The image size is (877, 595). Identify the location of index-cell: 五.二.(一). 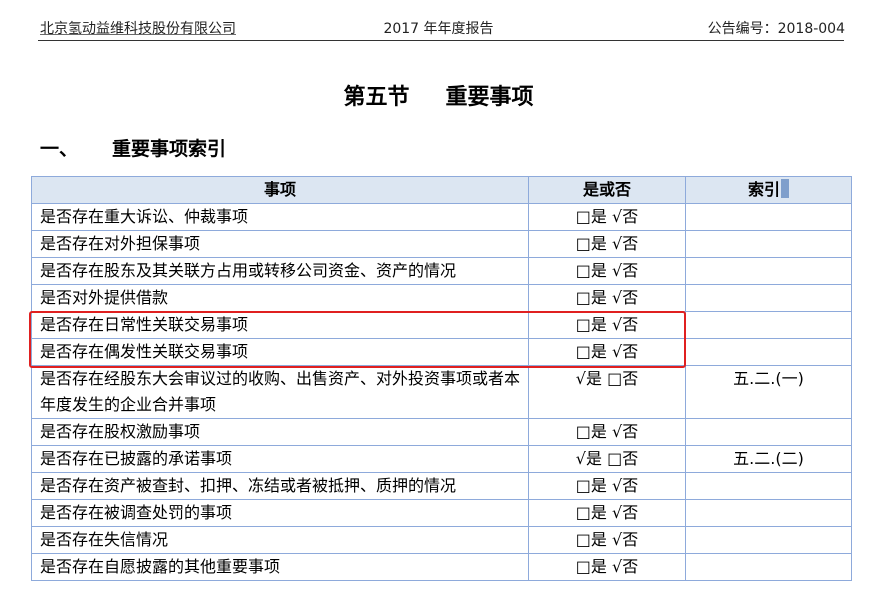
(768, 392).